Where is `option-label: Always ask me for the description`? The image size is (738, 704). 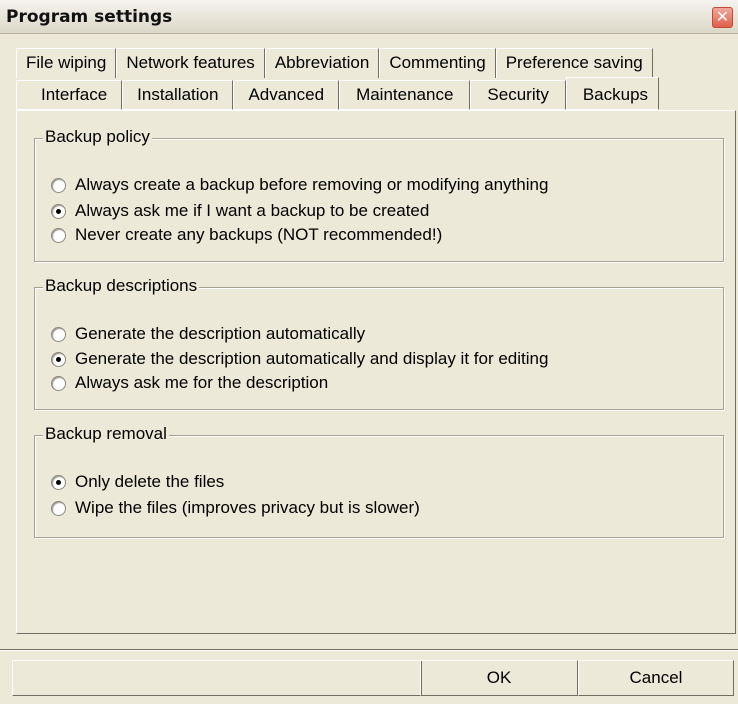 option-label: Always ask me for the description is located at coordinates (202, 382).